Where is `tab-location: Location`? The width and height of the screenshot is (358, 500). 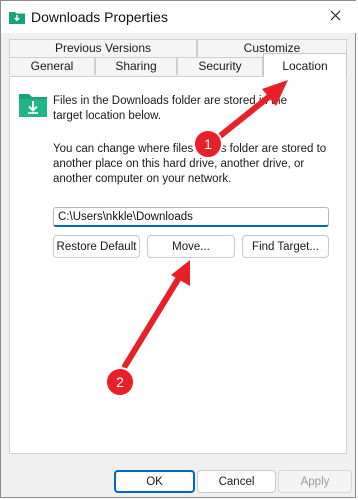 tab-location: Location is located at coordinates (305, 65).